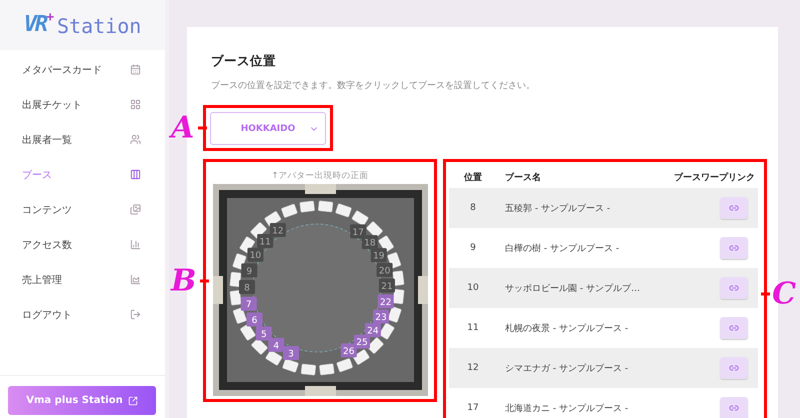 This screenshot has height=418, width=800. I want to click on bar-chart-icon, so click(135, 244).